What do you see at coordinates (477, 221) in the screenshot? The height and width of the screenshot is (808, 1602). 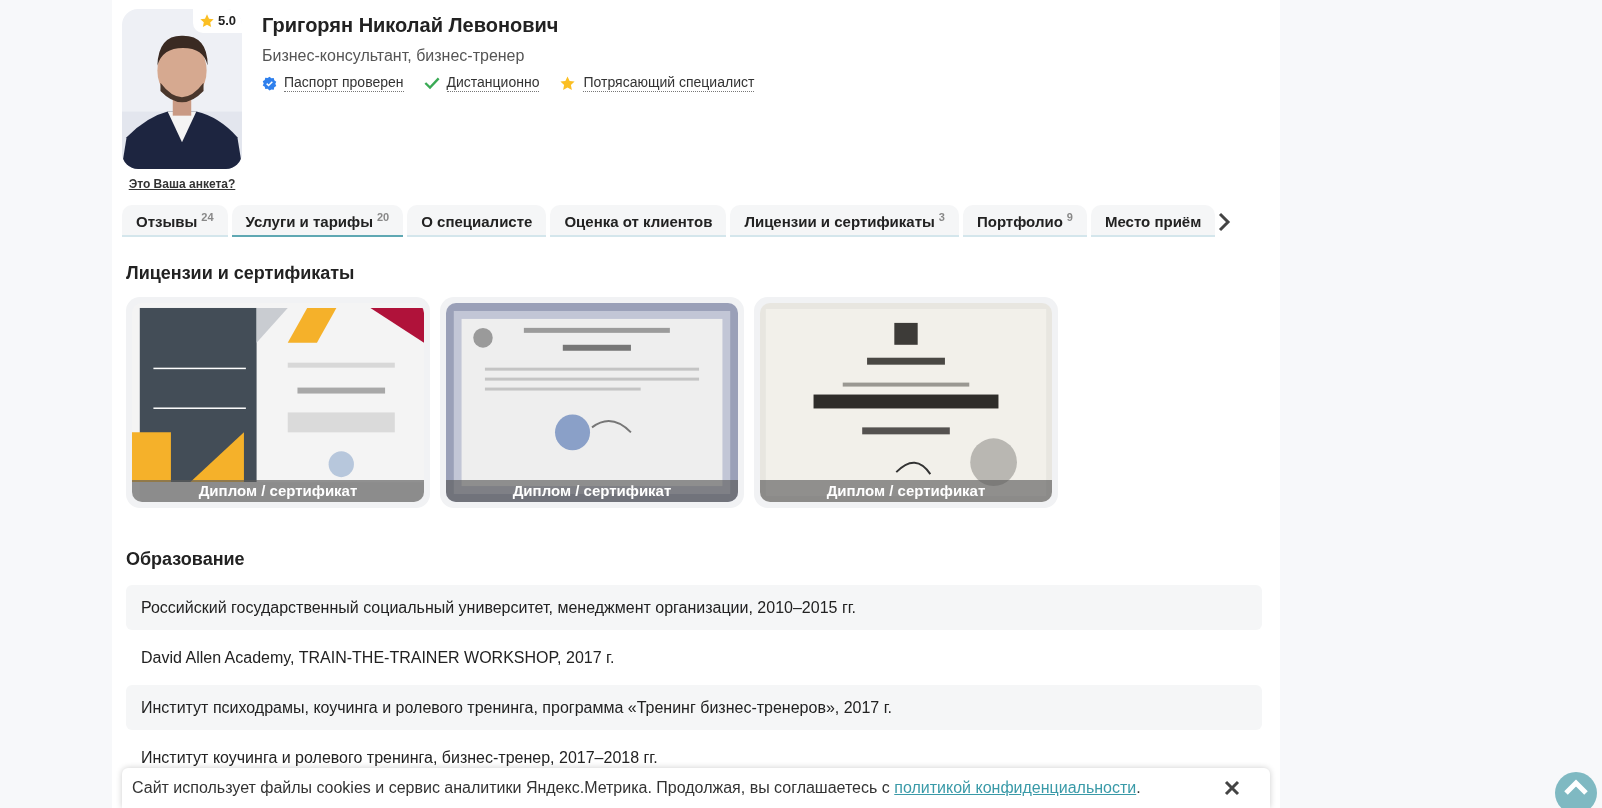 I see `tab: О специалисте` at bounding box center [477, 221].